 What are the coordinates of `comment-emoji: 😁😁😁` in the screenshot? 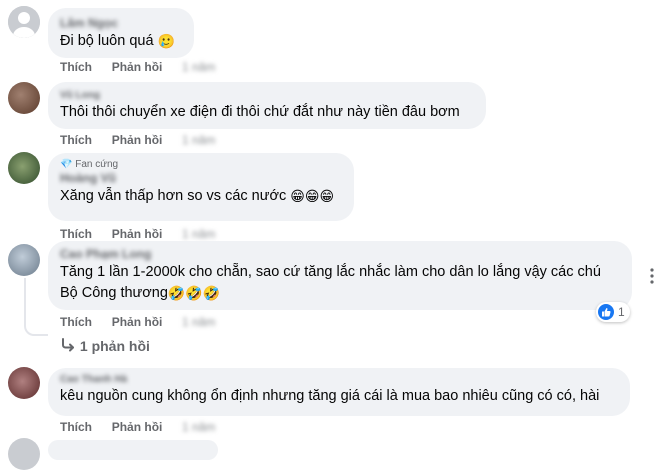 It's located at (312, 196).